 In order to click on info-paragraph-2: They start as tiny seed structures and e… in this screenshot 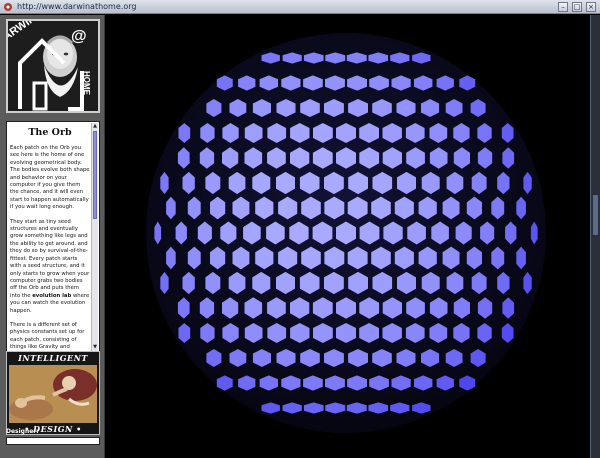, I will do `click(50, 266)`.